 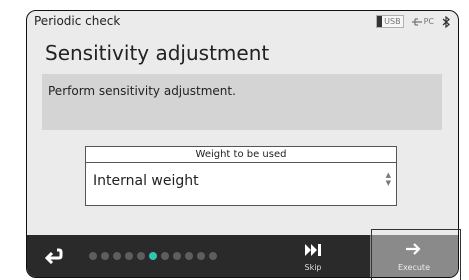 I want to click on progress-dot-active, so click(x=153, y=256).